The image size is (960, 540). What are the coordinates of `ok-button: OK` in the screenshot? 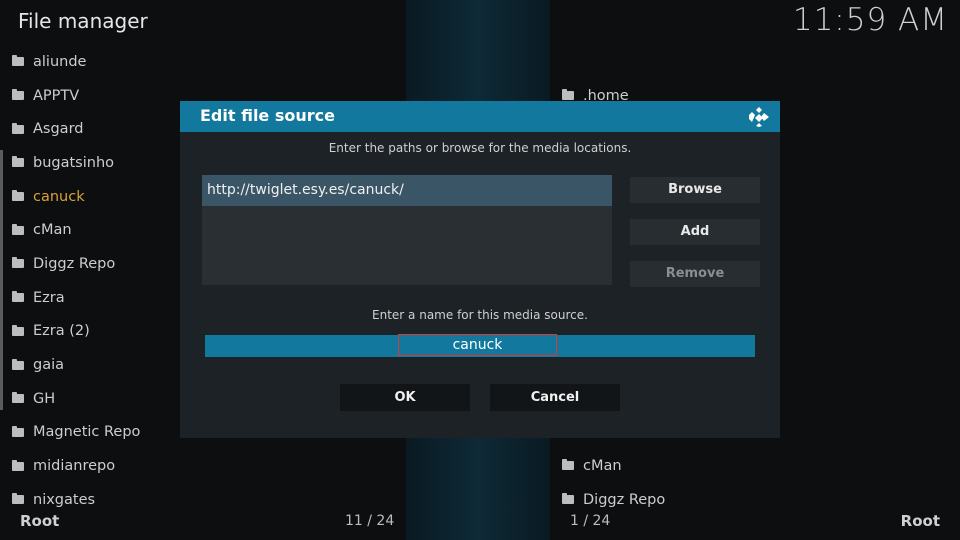 It's located at (405, 397).